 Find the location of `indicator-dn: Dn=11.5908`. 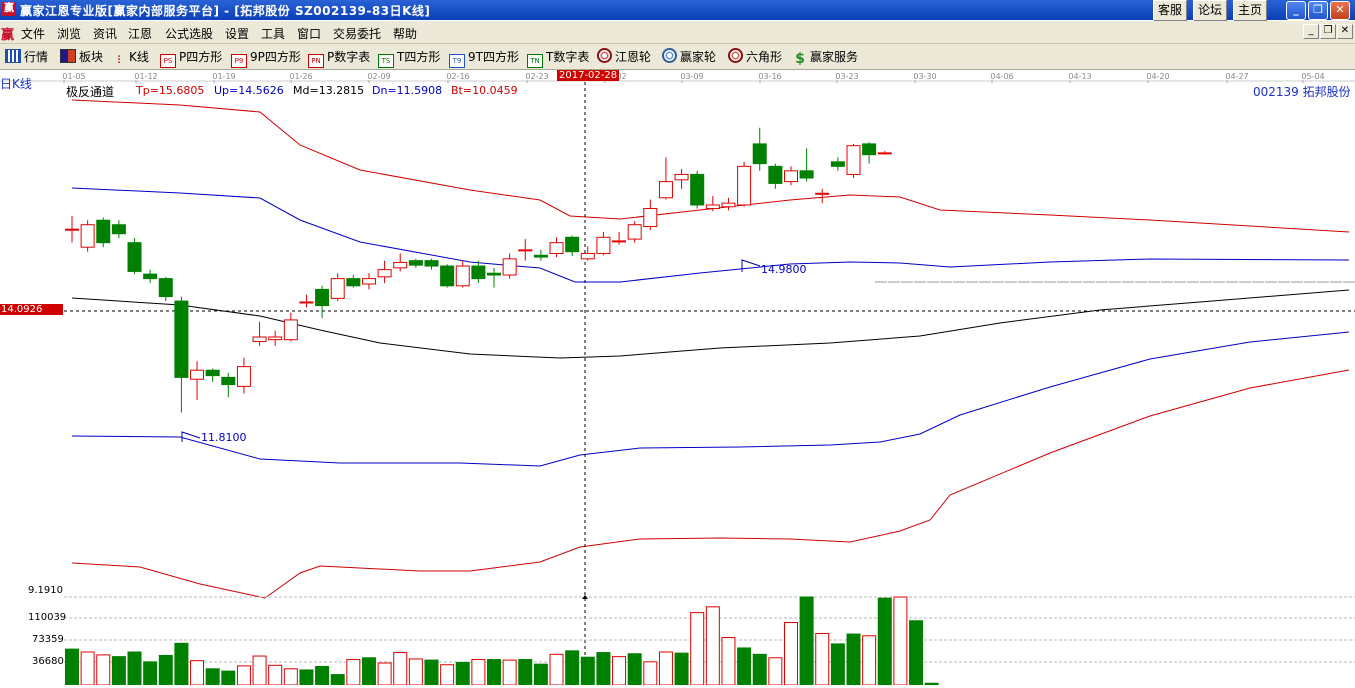

indicator-dn: Dn=11.5908 is located at coordinates (407, 90).